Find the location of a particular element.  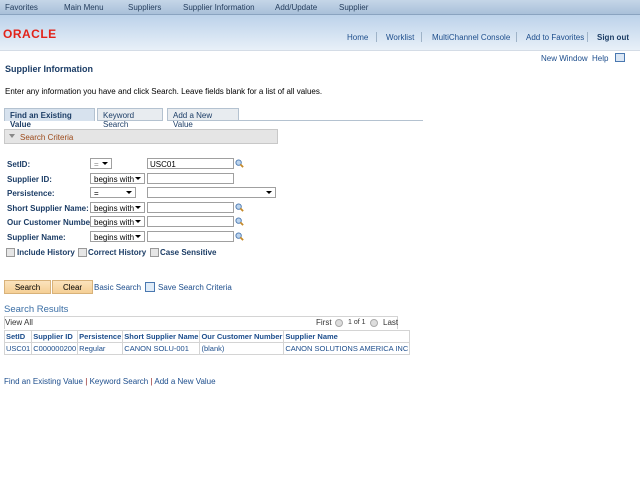

persistence-label: Persistence: is located at coordinates (31, 193).